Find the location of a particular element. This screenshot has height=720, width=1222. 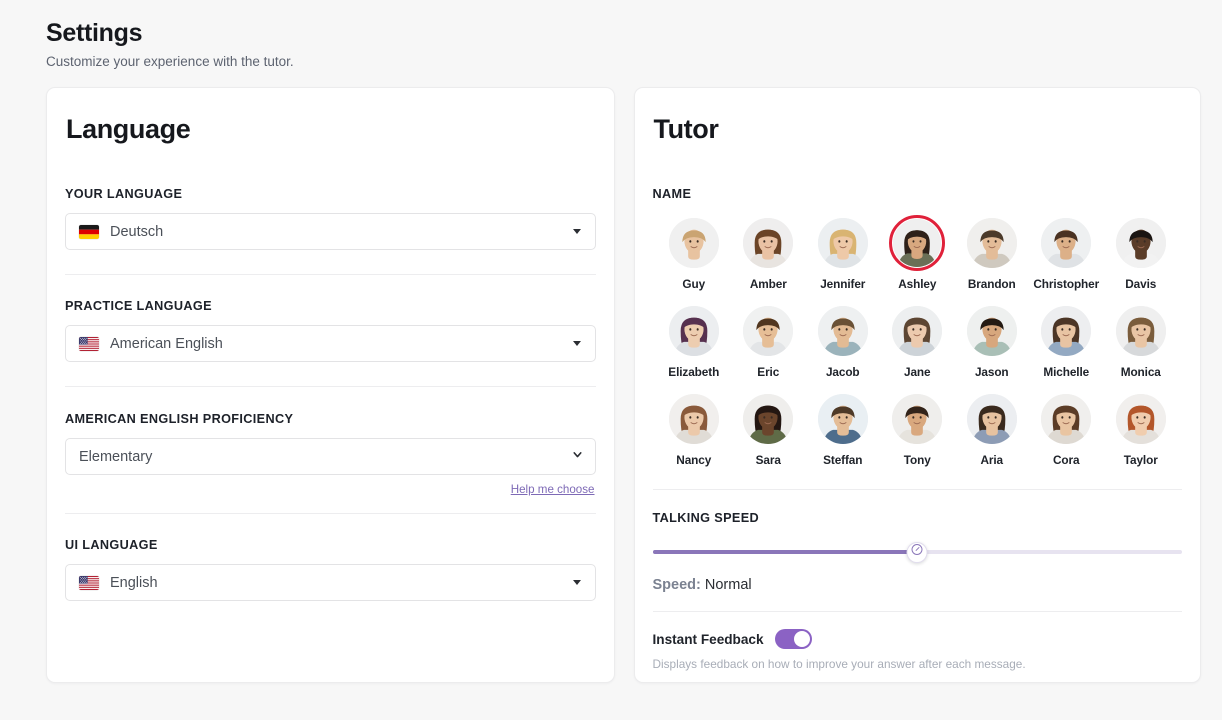

tutor-avatar-jennifer: Jennifer is located at coordinates (843, 253).